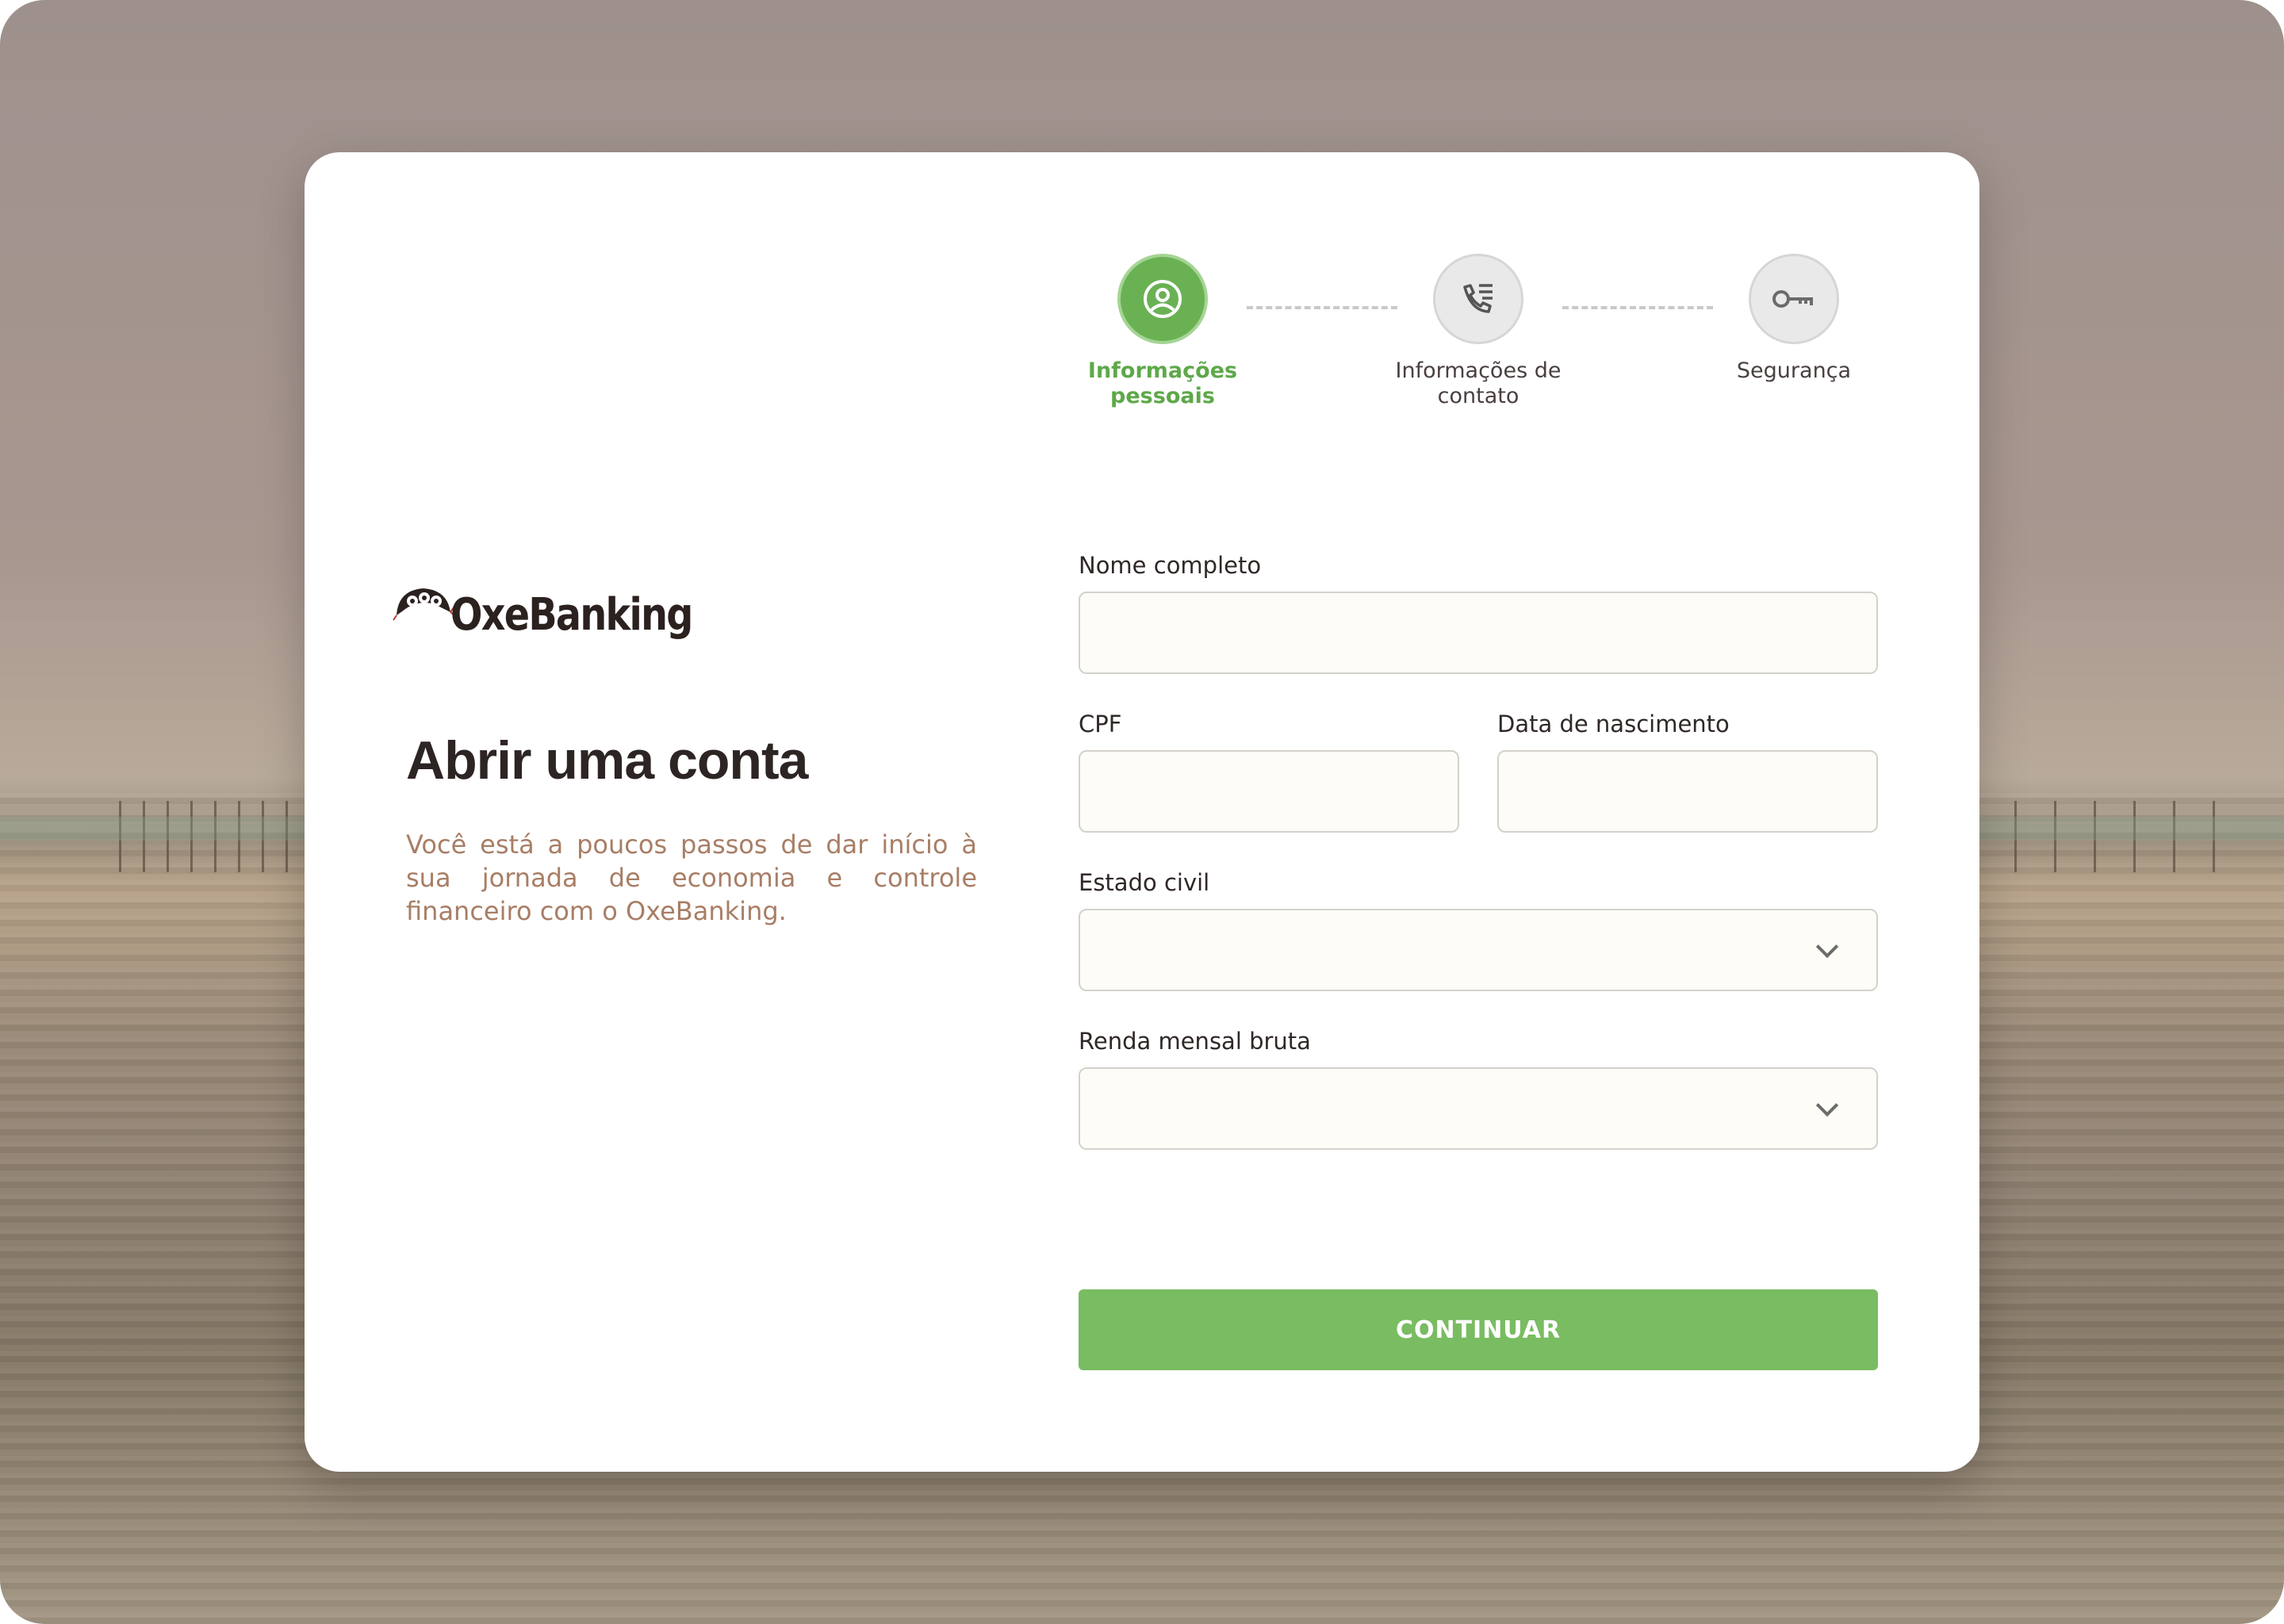 The width and height of the screenshot is (2284, 1624). Describe the element at coordinates (1170, 565) in the screenshot. I see `full-name-label: Nome completo` at that location.